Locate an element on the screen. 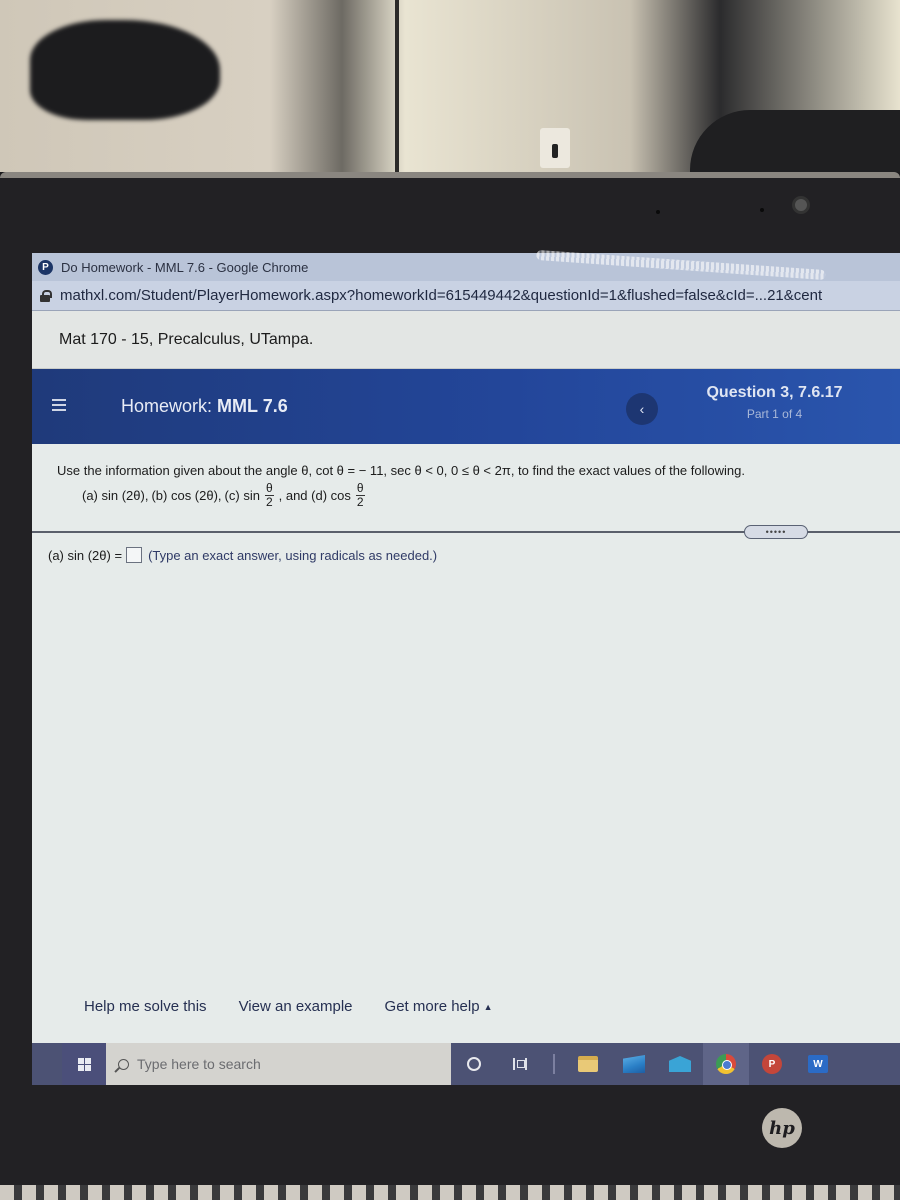  question-title: Question 3, 7.6.17 is located at coordinates (774, 392).